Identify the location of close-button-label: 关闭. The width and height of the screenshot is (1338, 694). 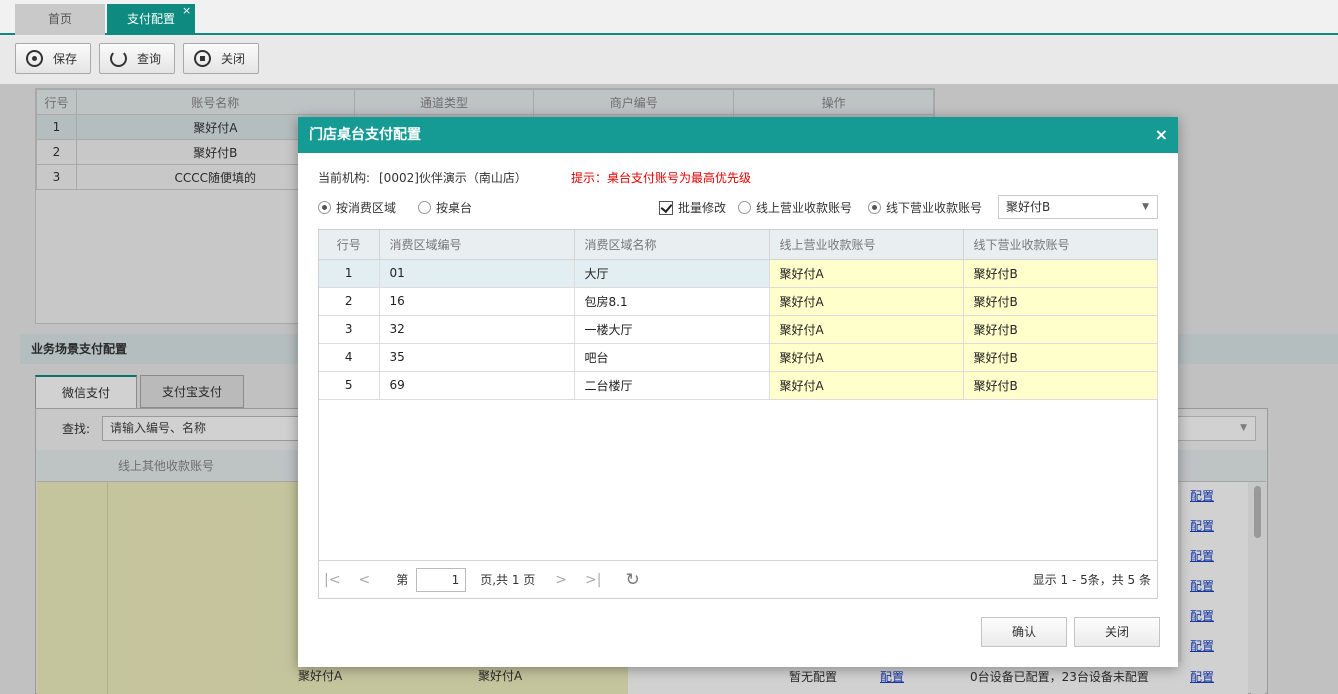
(233, 59).